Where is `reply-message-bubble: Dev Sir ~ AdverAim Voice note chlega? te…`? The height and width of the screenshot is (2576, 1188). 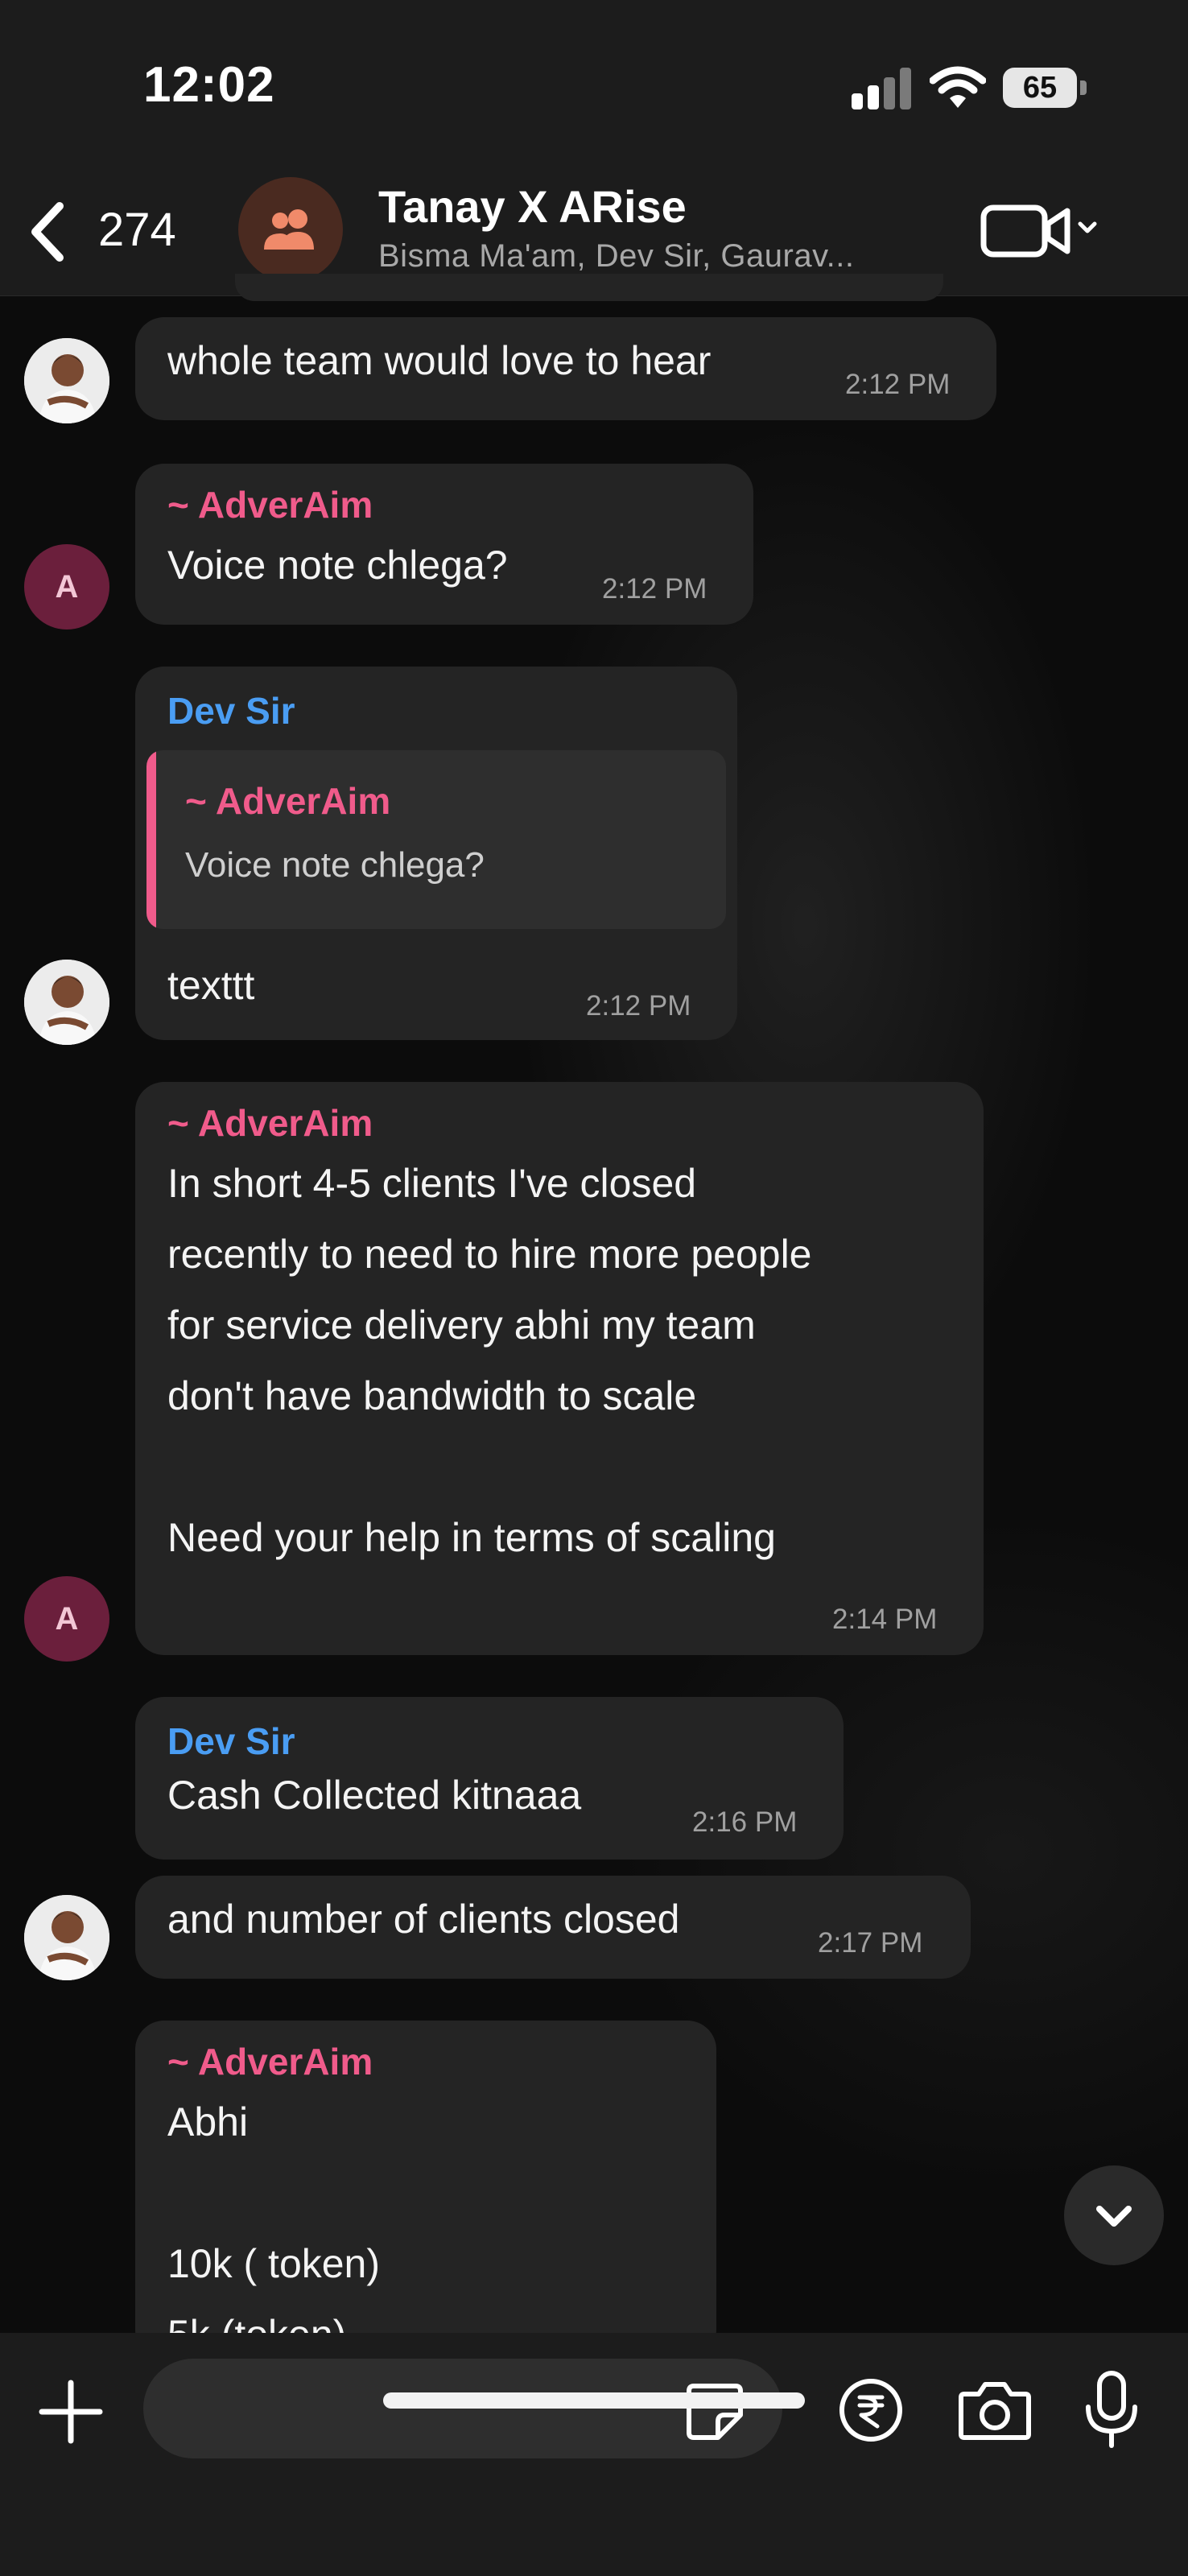 reply-message-bubble: Dev Sir ~ AdverAim Voice note chlega? te… is located at coordinates (436, 853).